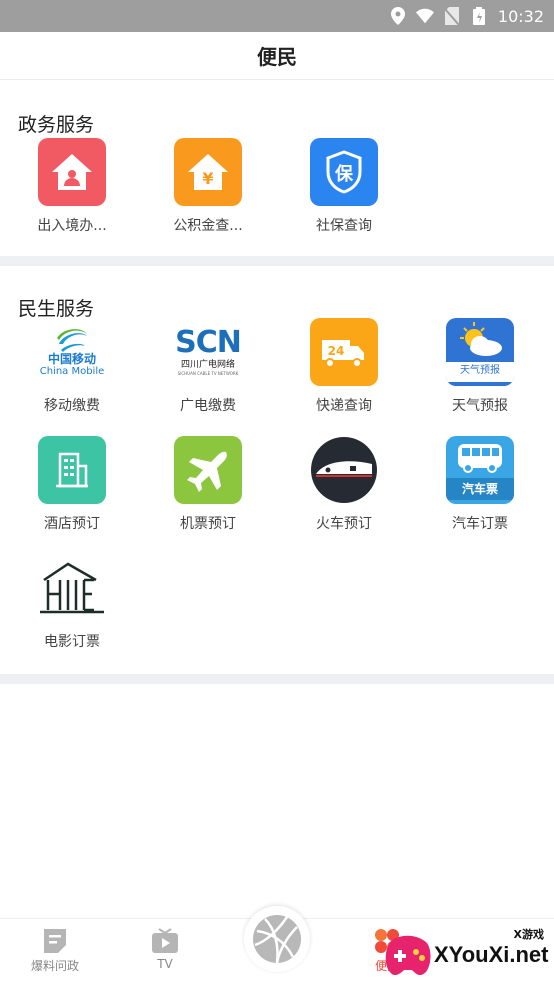 The width and height of the screenshot is (554, 986). Describe the element at coordinates (165, 964) in the screenshot. I see `nav-label: TV` at that location.